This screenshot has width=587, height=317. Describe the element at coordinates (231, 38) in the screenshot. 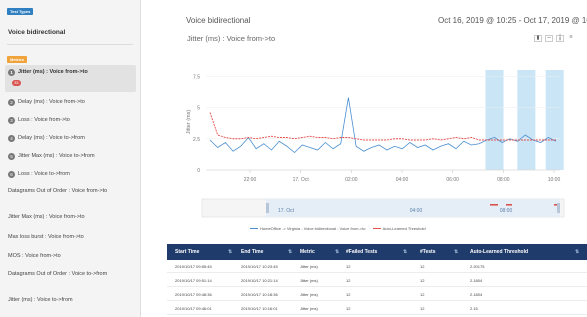

I see `chart-title: Jitter (ms) : Voice from->to` at that location.